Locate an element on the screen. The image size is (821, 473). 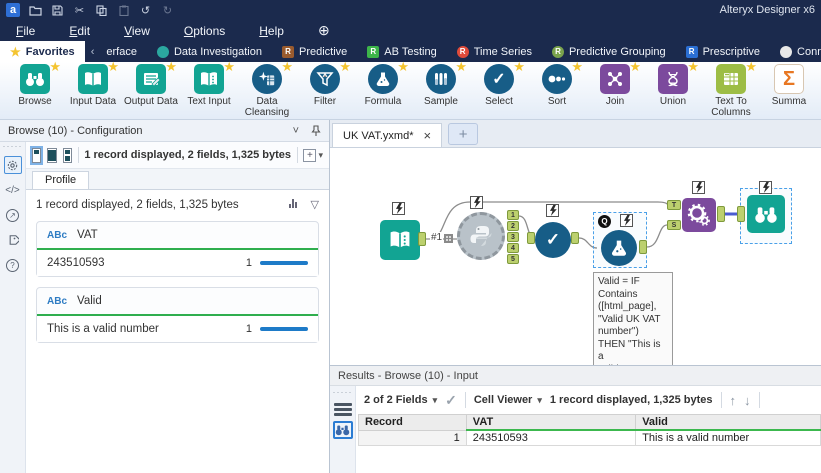
ribbon-tab-connectors: Connectors is located at coordinates (795, 51).